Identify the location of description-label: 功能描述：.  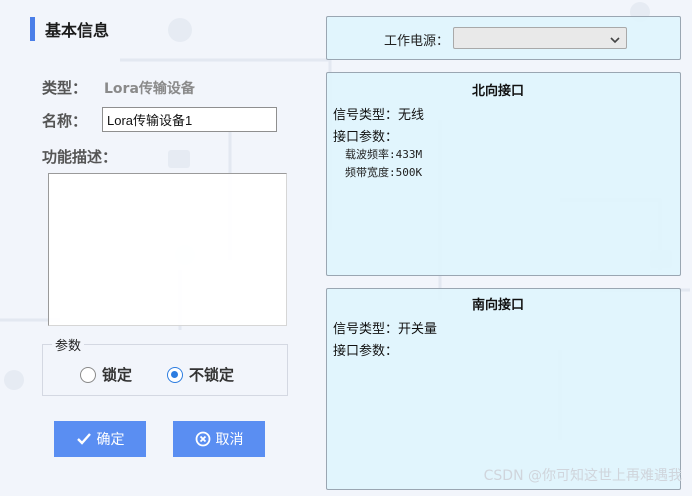
(80, 157).